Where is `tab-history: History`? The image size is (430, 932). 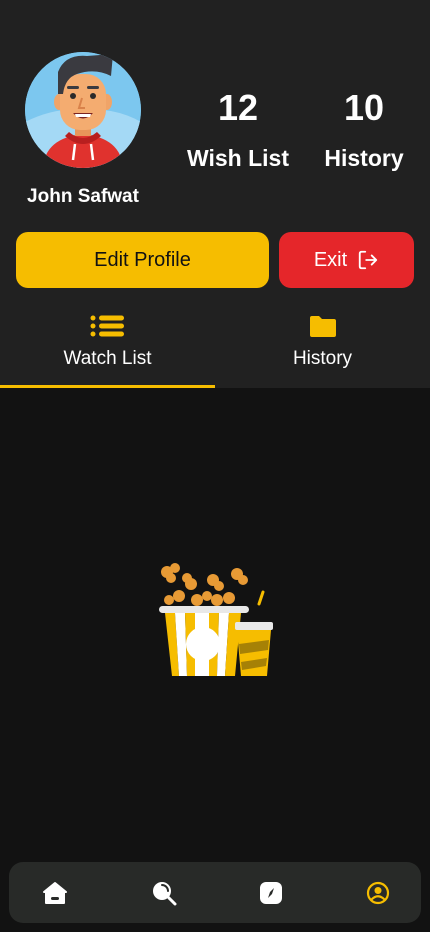
tab-history: History is located at coordinates (322, 350).